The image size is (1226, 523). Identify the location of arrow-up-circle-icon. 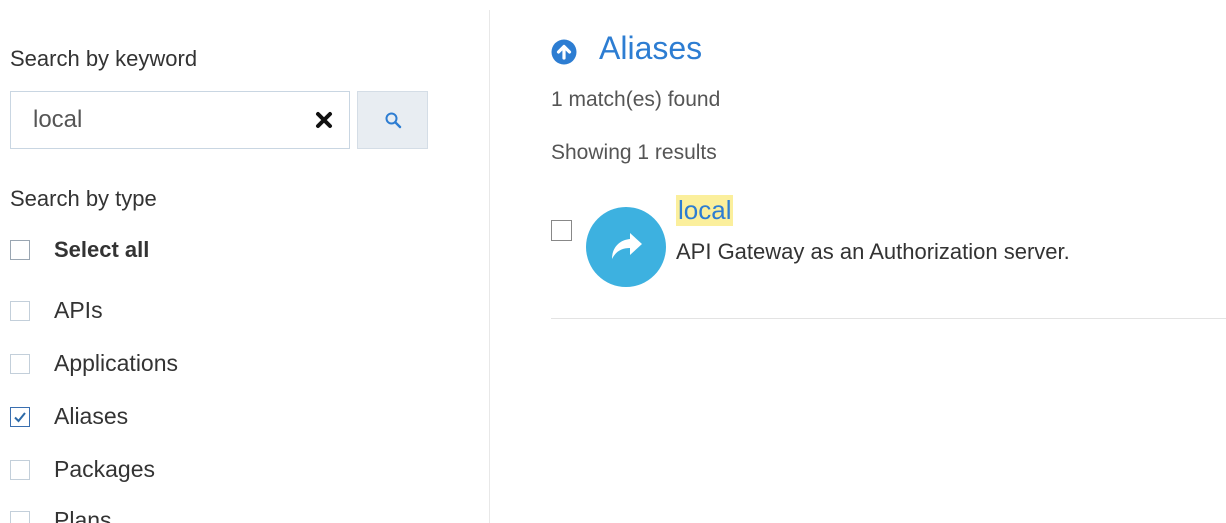
(564, 52).